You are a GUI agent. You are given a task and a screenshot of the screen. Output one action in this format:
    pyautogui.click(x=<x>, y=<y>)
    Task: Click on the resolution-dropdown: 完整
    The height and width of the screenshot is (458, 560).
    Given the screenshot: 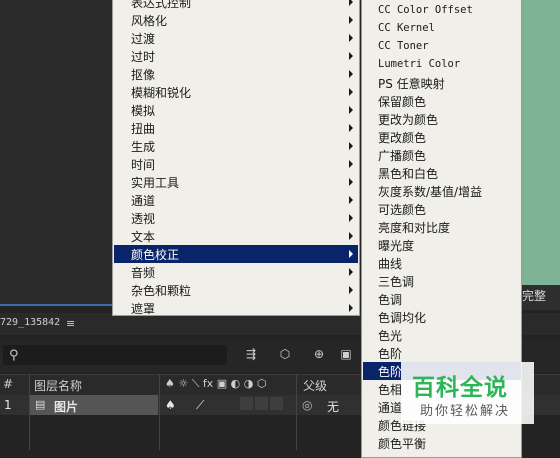 What is the action you would take?
    pyautogui.click(x=534, y=295)
    